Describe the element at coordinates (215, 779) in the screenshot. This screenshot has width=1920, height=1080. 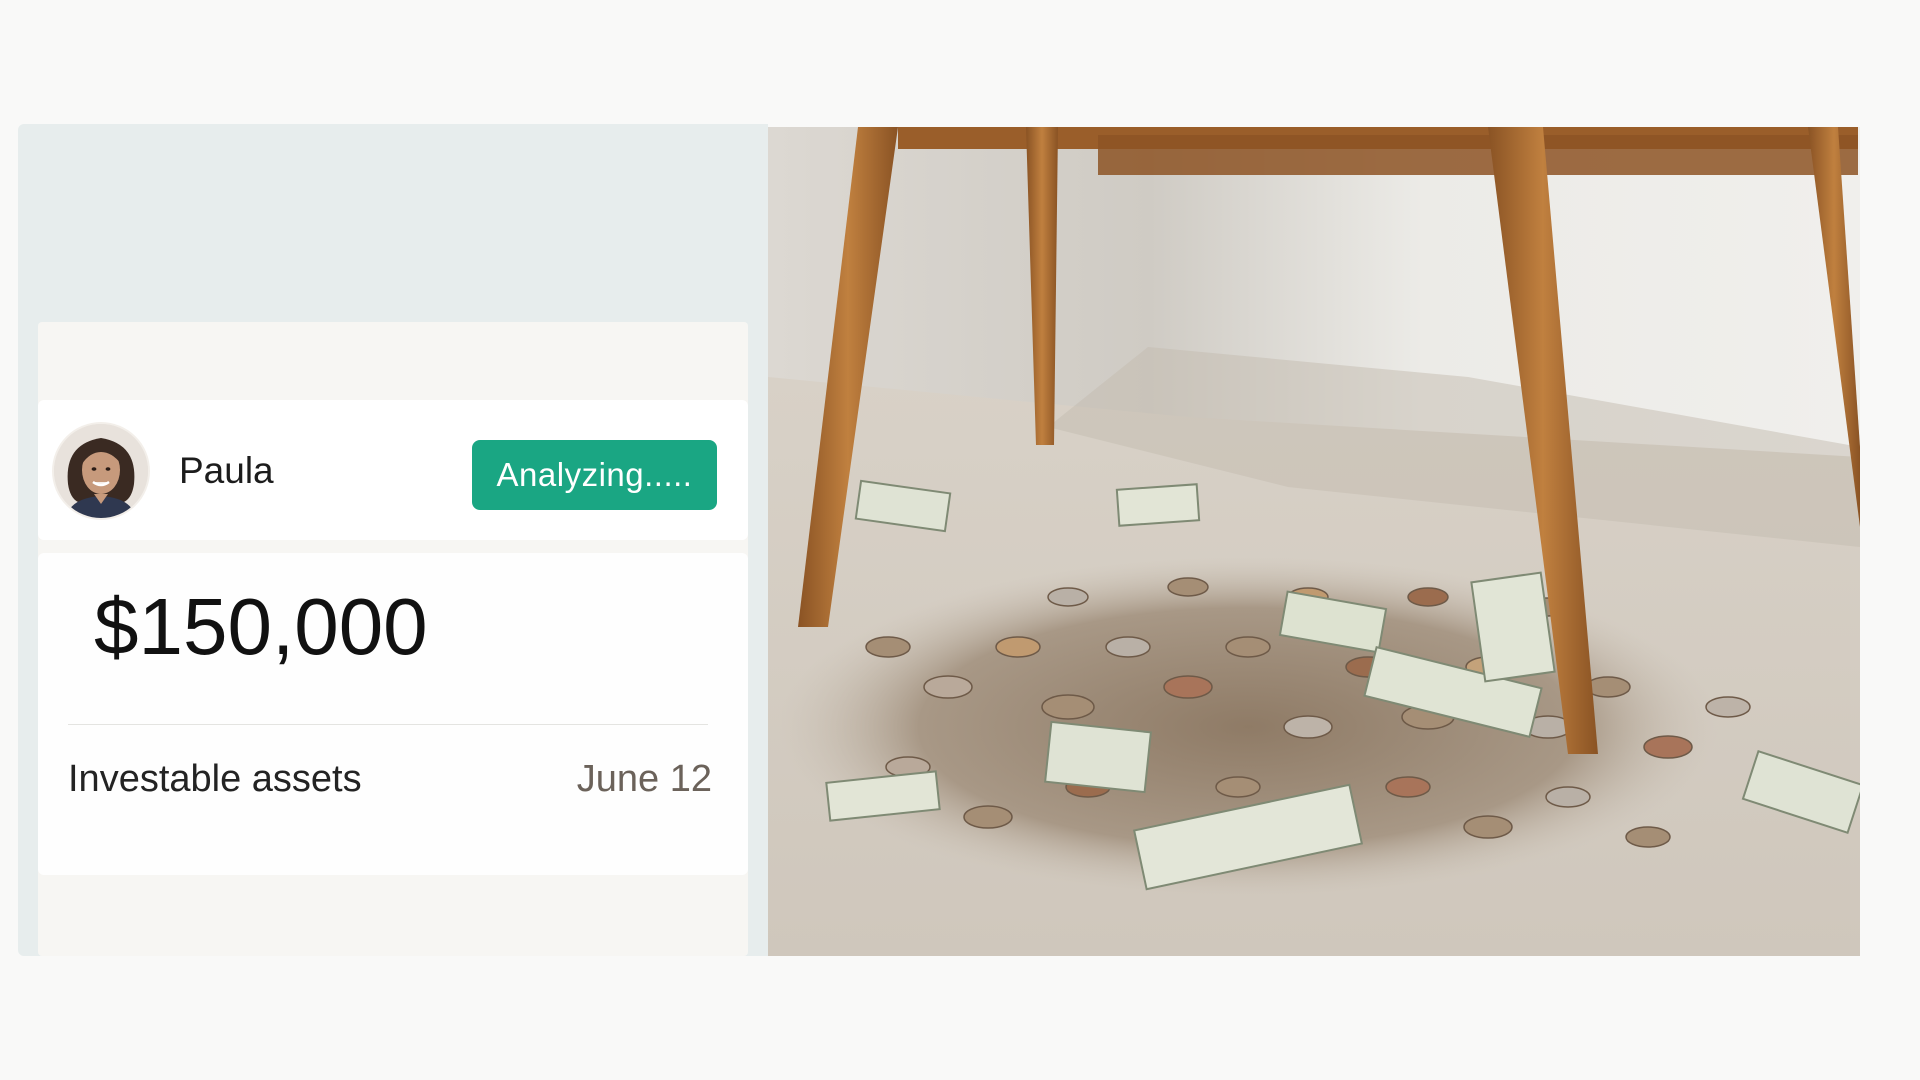
I see `asset-label: Investable assets` at that location.